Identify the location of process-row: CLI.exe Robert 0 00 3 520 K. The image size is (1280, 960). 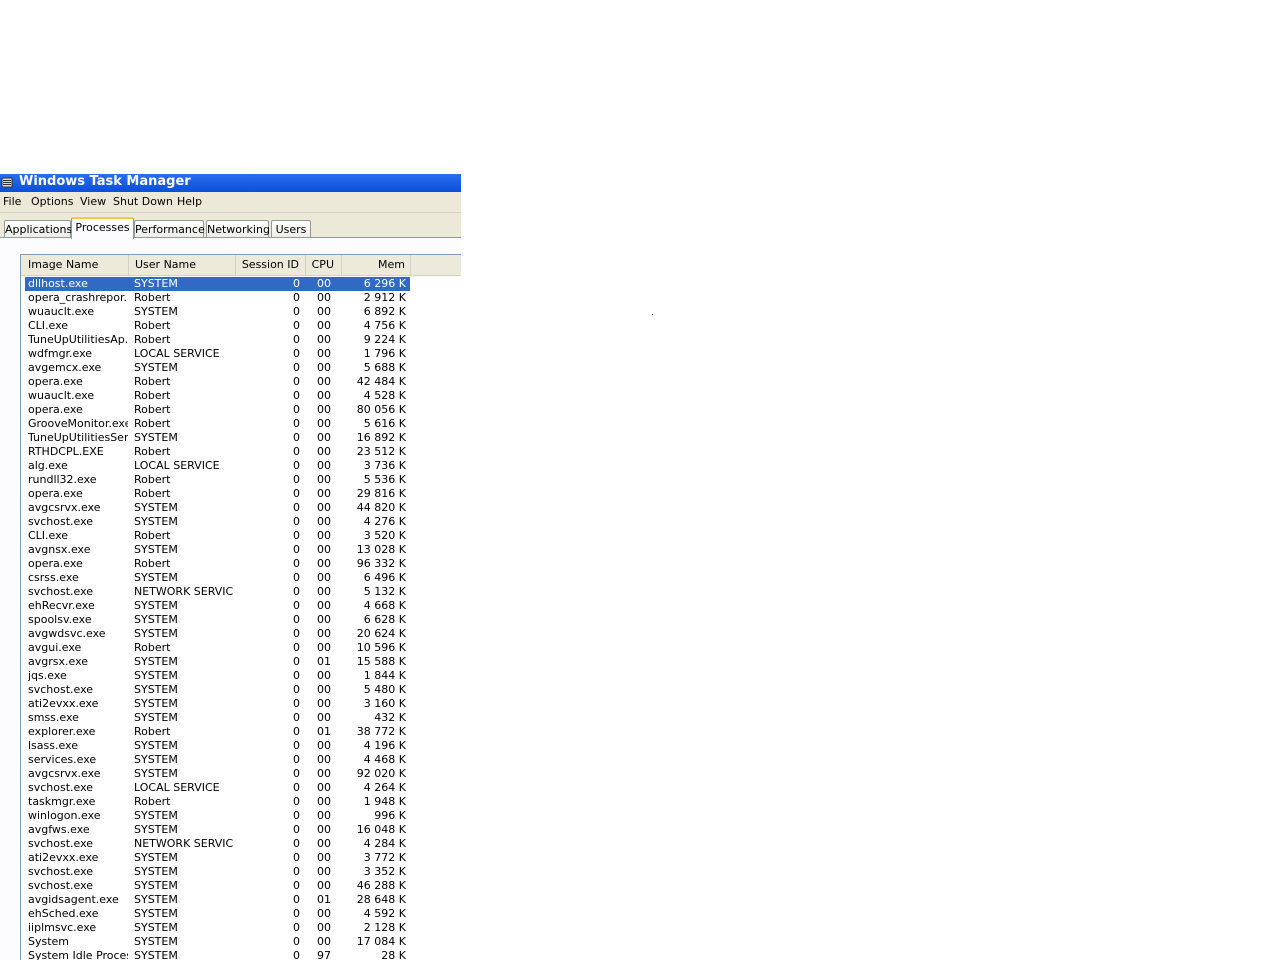
(241, 536).